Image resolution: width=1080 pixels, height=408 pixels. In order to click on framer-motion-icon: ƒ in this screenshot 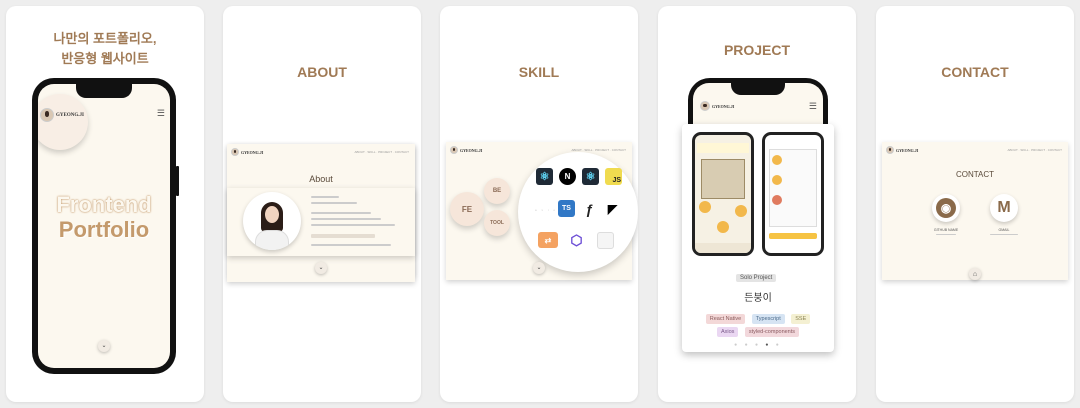, I will do `click(589, 208)`.